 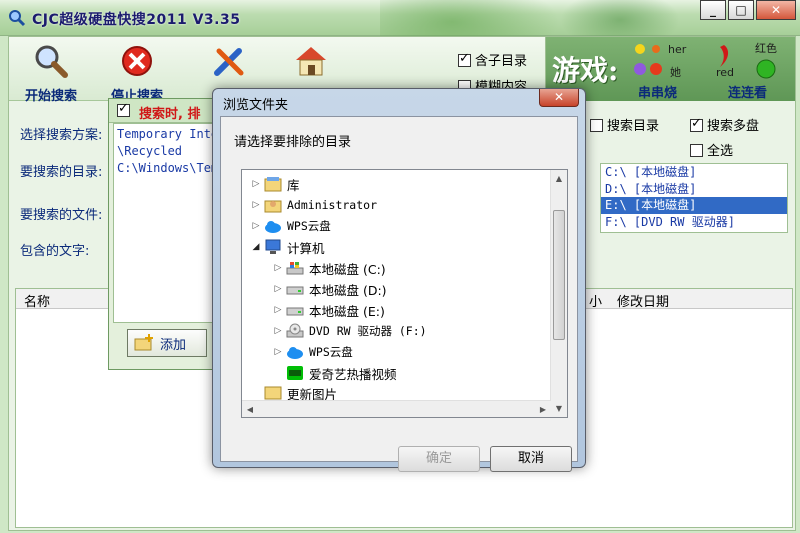 I want to click on tree-horizontal-scrollbar: ◀ ▶, so click(x=396, y=408).